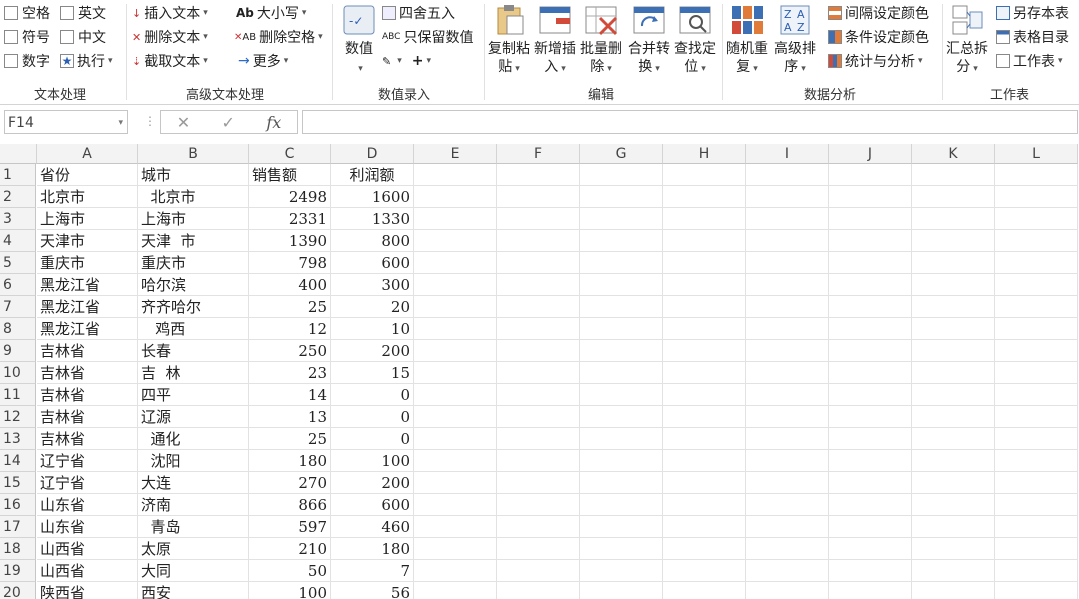 This screenshot has height=599, width=1079. I want to click on table-cell: 省份, so click(87, 175).